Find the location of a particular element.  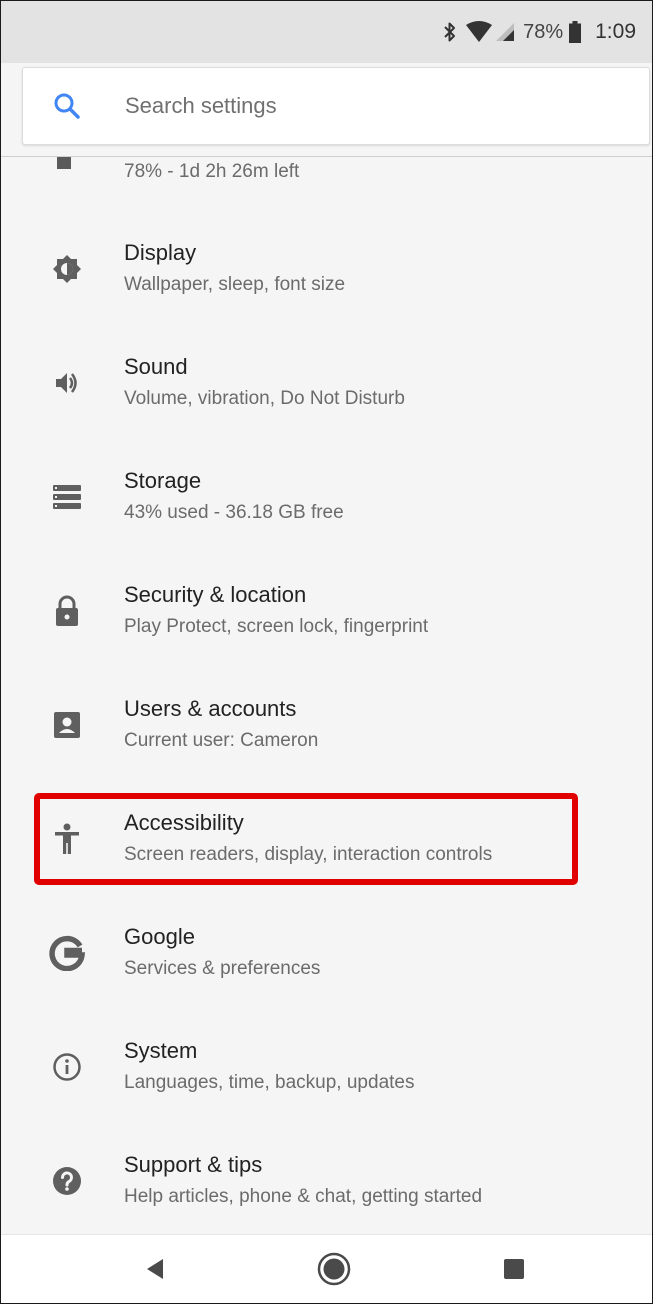

lock-icon is located at coordinates (67, 611).